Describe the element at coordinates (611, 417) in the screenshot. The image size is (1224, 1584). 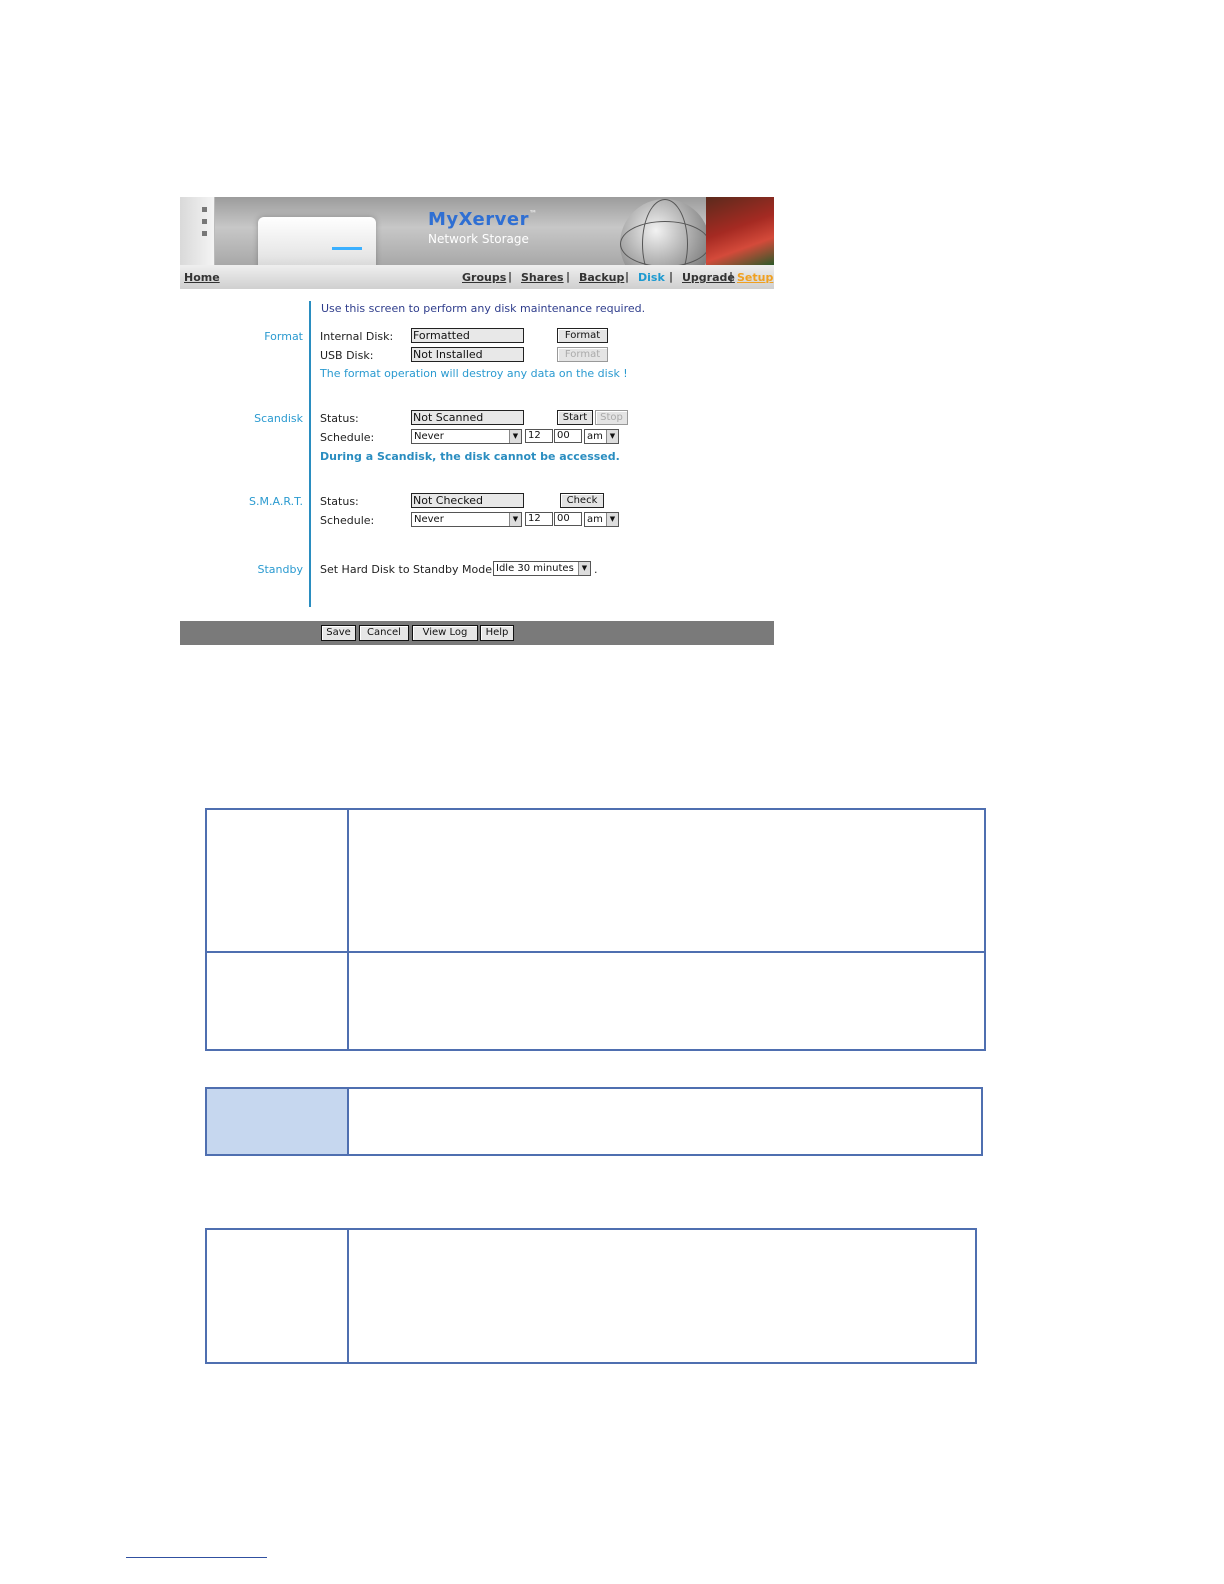
I see `scandisk-stop-button: Stop` at that location.